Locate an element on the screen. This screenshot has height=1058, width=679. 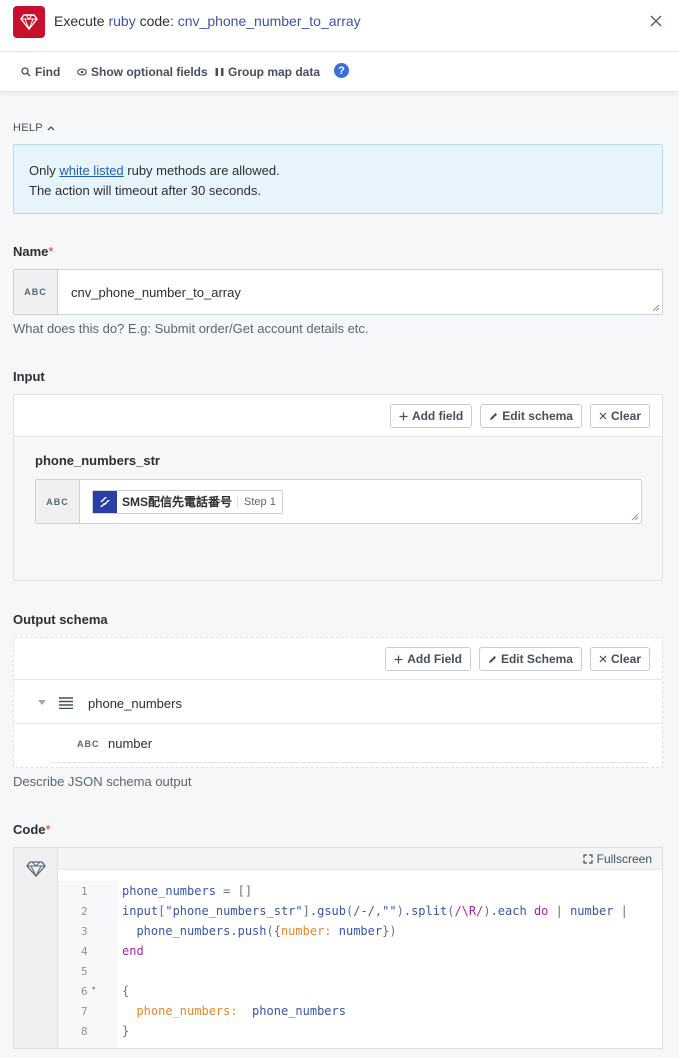
add-output-field-button: Add Field is located at coordinates (428, 659).